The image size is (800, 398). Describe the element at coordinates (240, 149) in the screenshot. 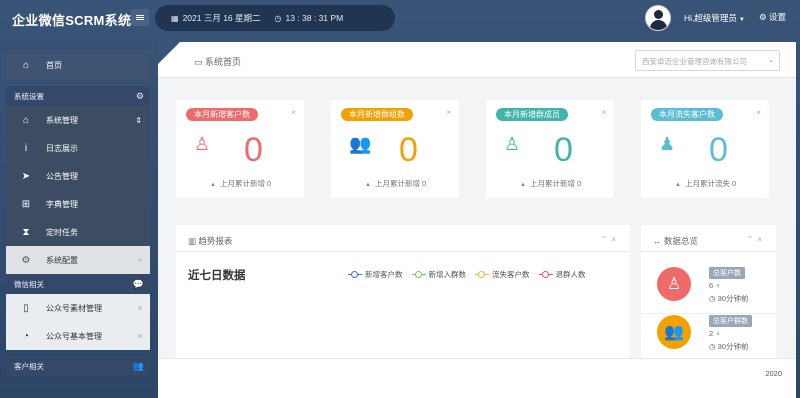

I see `stat-card-new-customers: 本月新增客户数 × ♙ 0 ▲ 上月累计新增 0` at that location.